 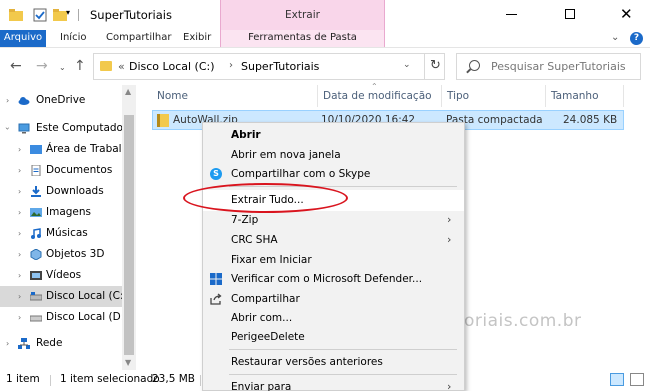 I want to click on status-size: 23,5 MB, so click(x=173, y=379).